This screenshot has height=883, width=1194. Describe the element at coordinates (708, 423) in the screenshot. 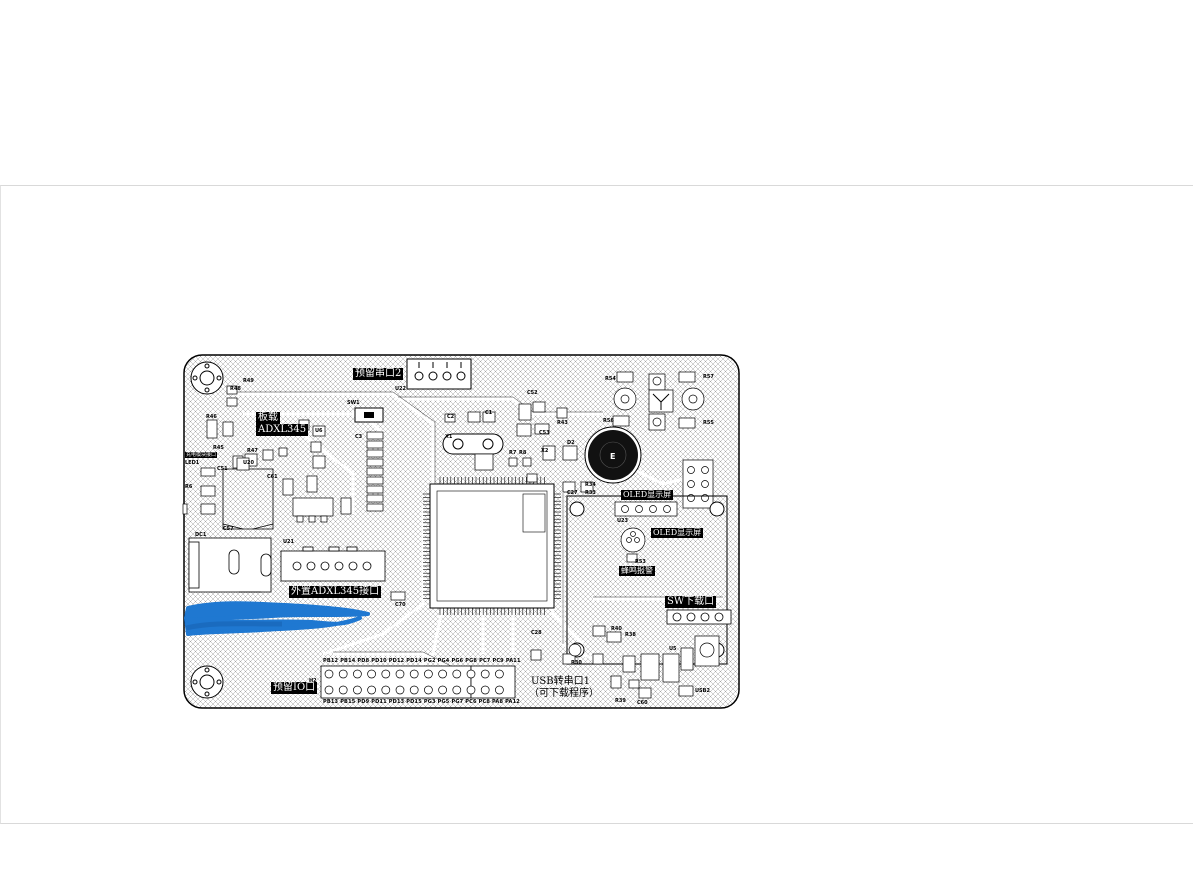

I see `ref-r55: R55` at that location.